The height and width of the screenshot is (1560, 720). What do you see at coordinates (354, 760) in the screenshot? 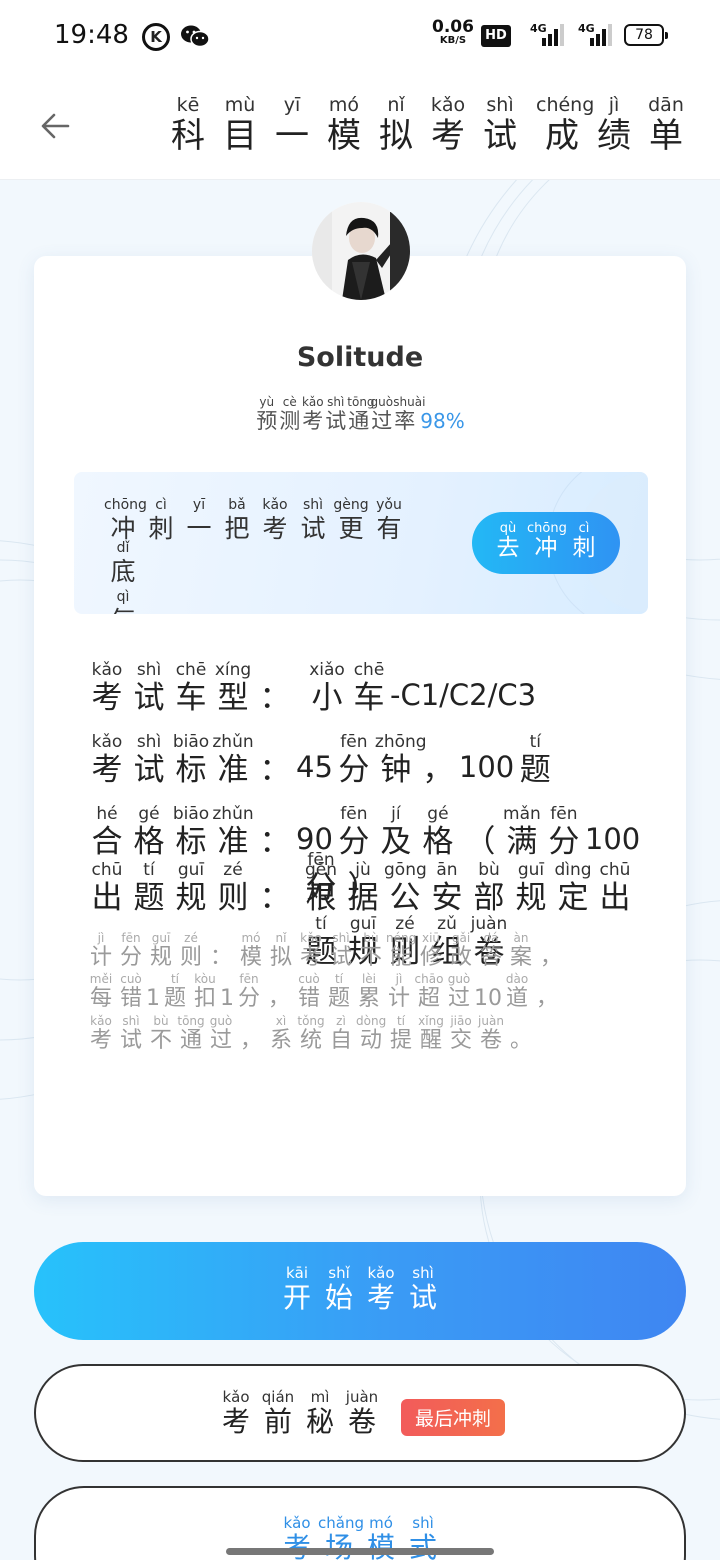
I see `ruby-char: fēn 分` at bounding box center [354, 760].